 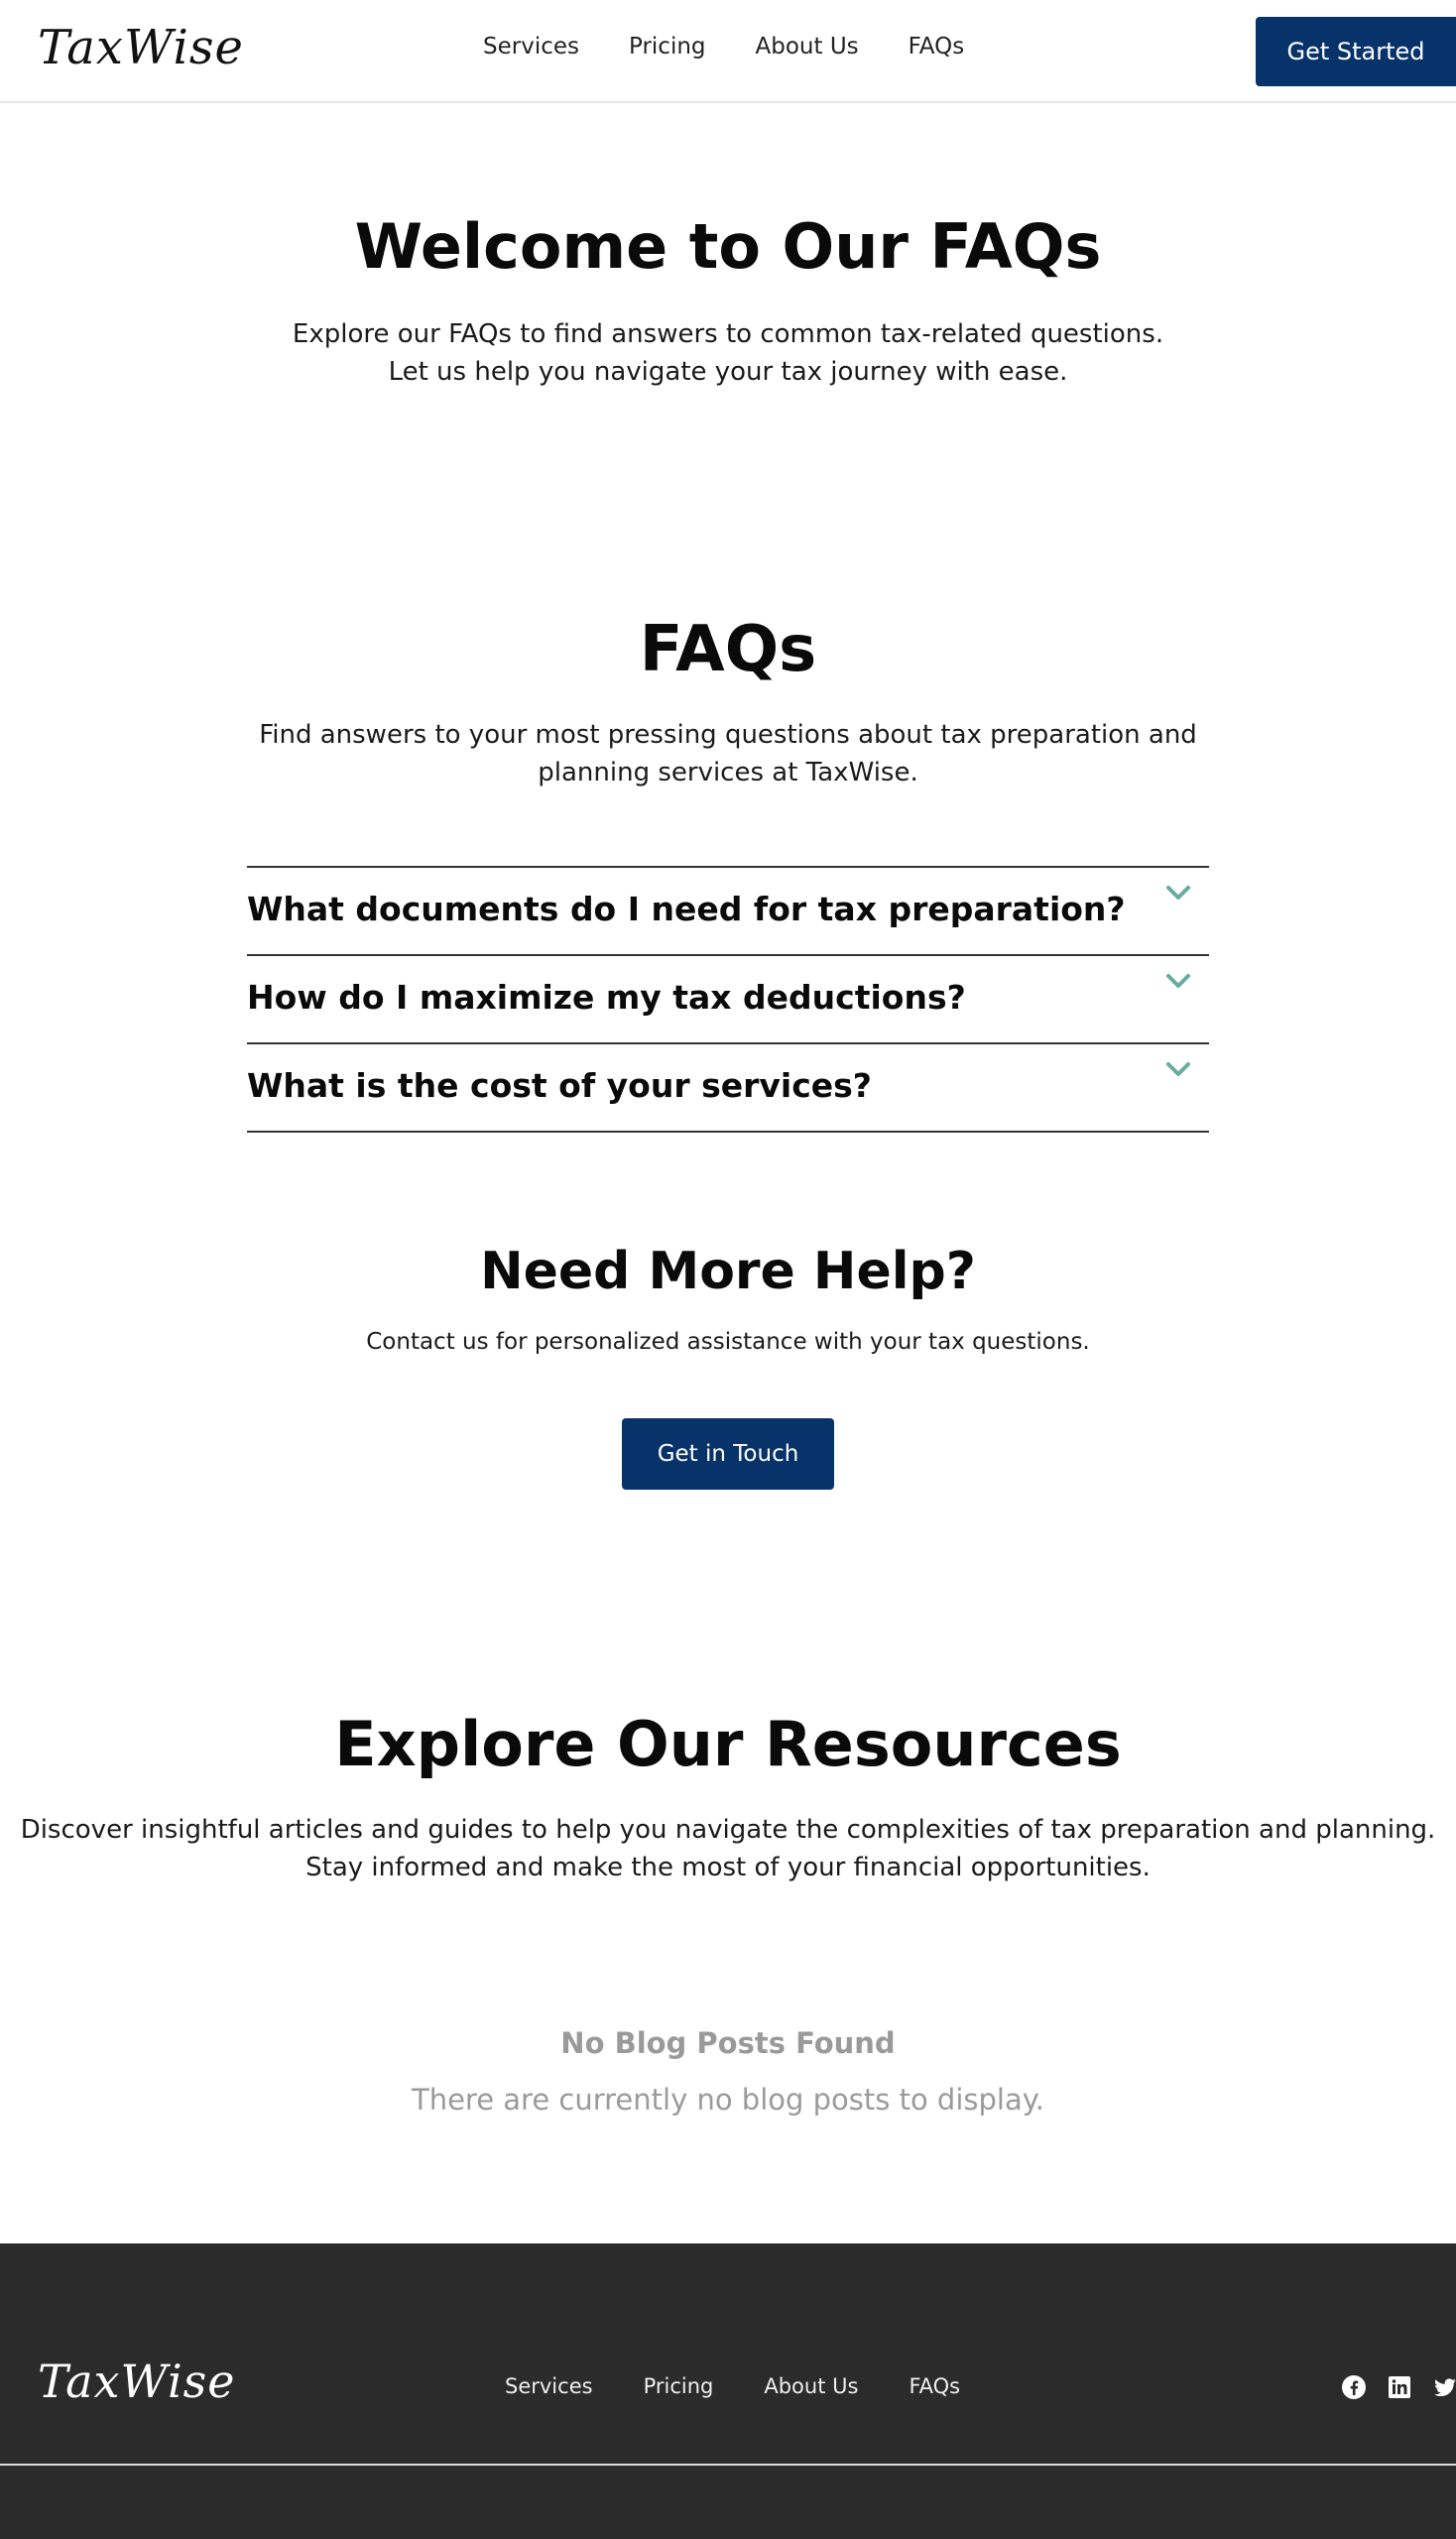 I want to click on social-links, so click(x=1398, y=2387).